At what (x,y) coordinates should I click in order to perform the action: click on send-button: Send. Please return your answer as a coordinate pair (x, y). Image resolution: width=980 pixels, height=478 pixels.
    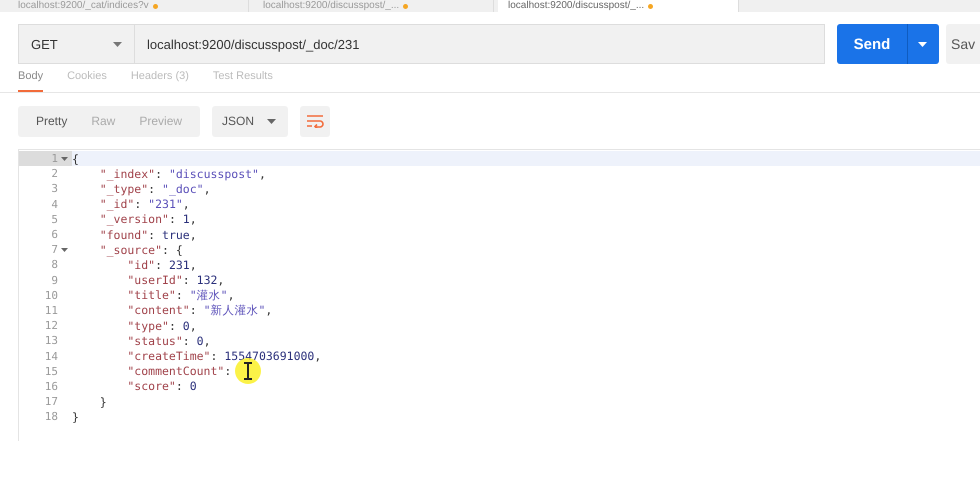
    Looking at the image, I should click on (888, 44).